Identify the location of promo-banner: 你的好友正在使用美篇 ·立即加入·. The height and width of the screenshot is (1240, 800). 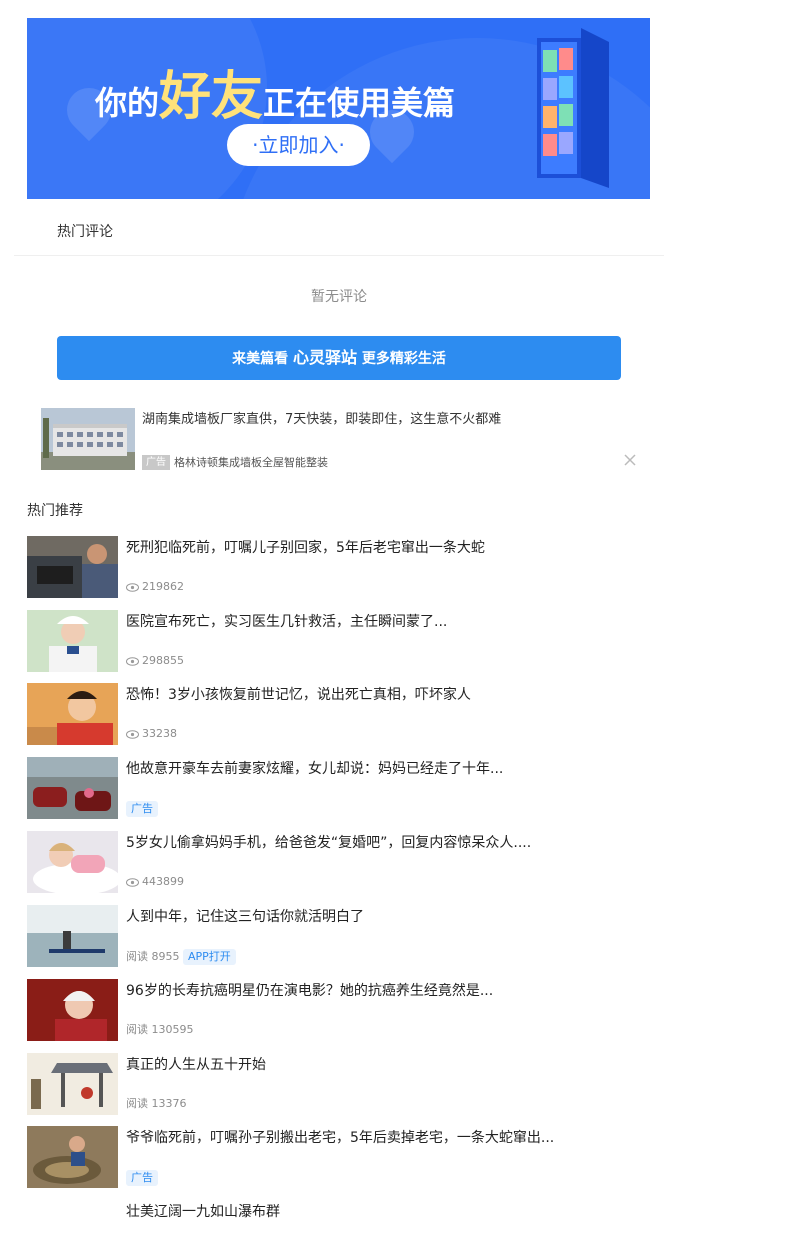
(338, 108).